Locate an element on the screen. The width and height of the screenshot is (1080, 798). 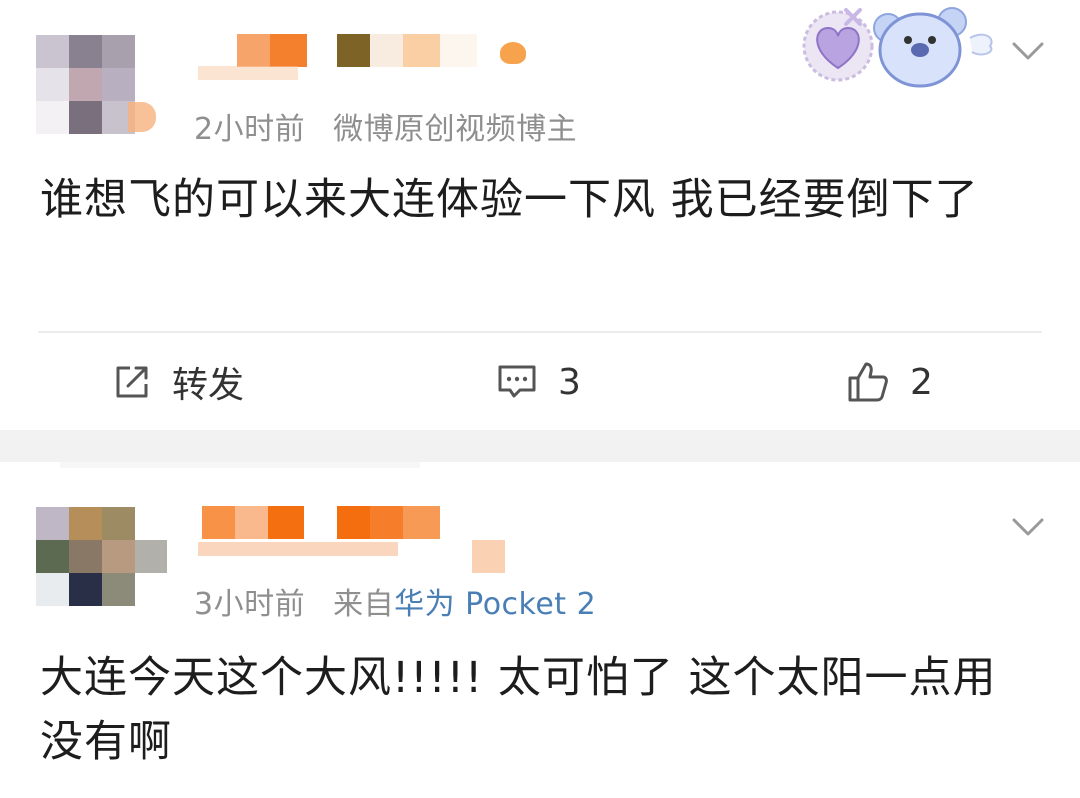
like-button: 2 is located at coordinates (889, 382).